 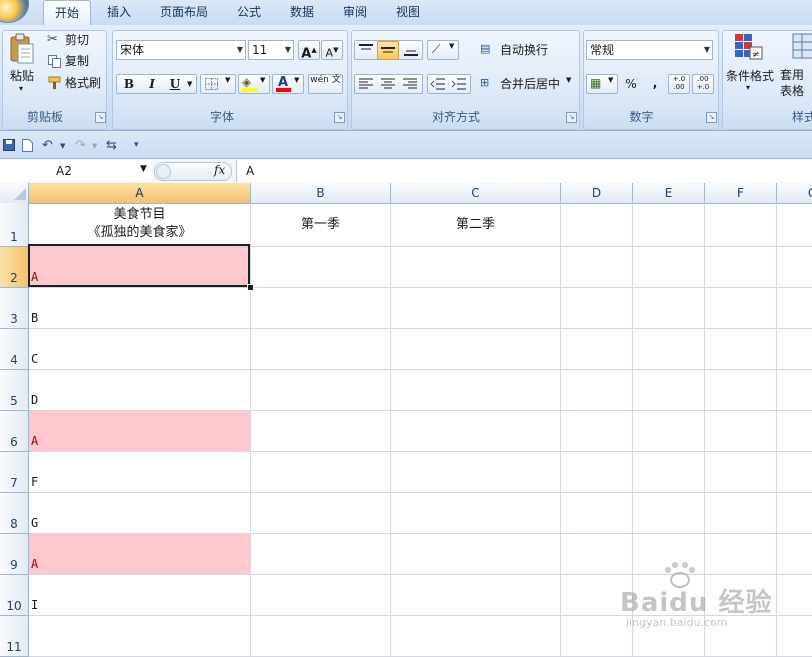 What do you see at coordinates (14, 472) in the screenshot?
I see `row-header-7: 7` at bounding box center [14, 472].